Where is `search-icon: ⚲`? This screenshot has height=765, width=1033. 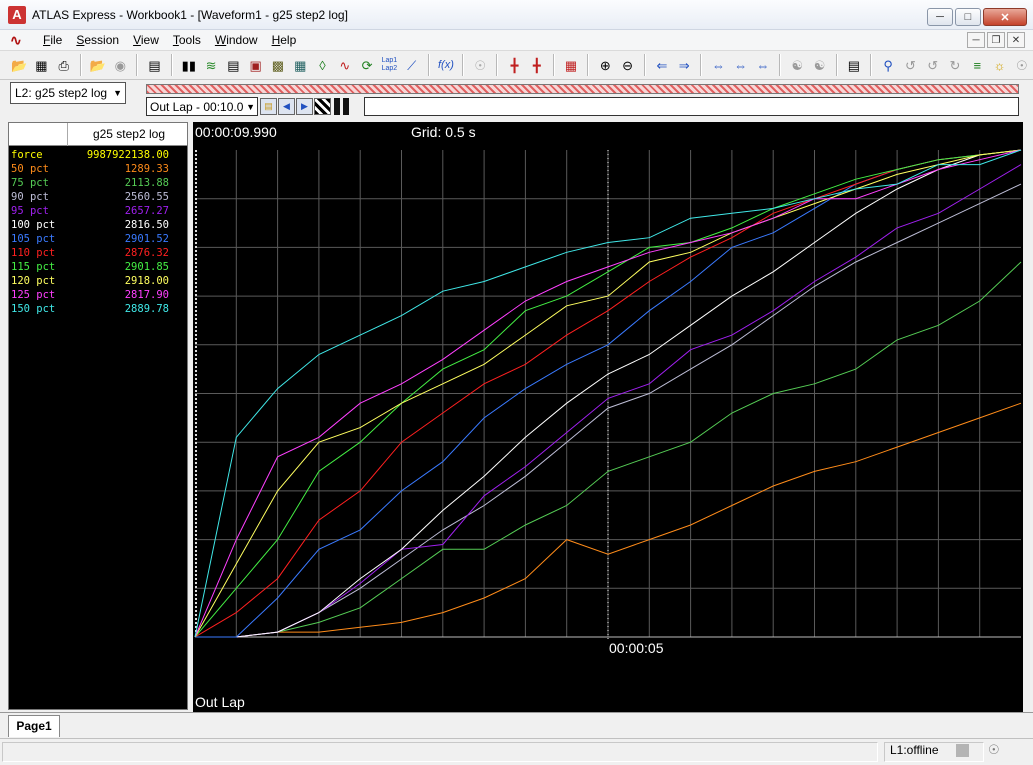
search-icon: ⚲ is located at coordinates (888, 65).